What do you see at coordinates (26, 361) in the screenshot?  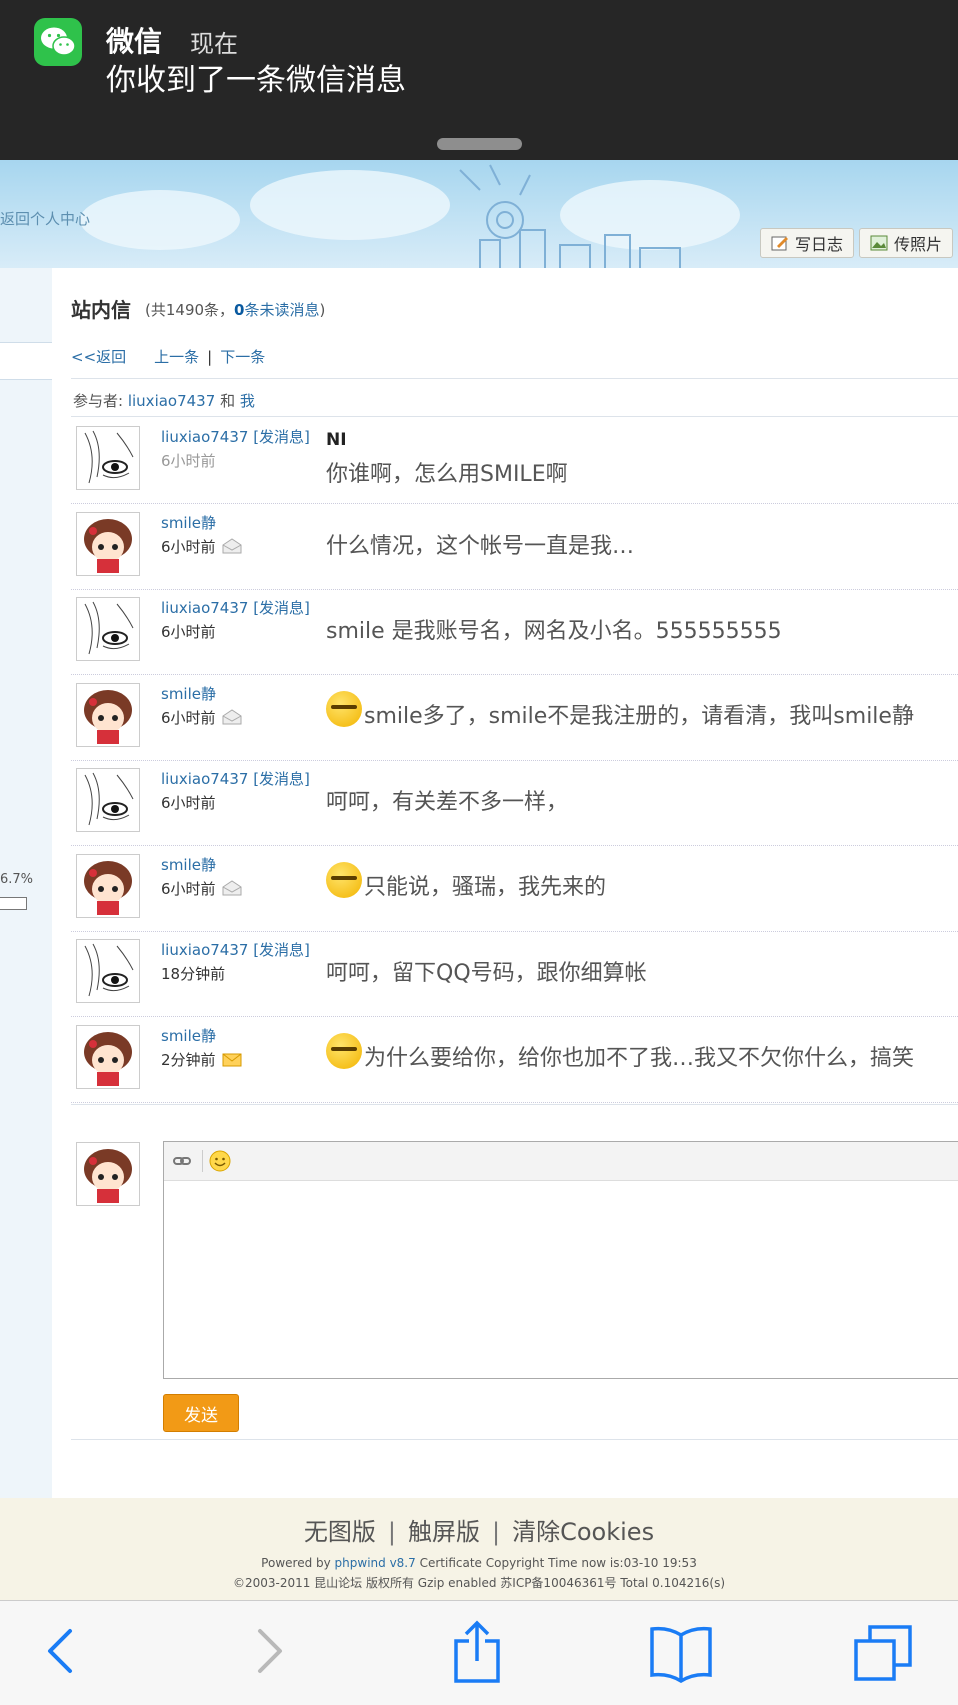 I see `sidebar-item` at bounding box center [26, 361].